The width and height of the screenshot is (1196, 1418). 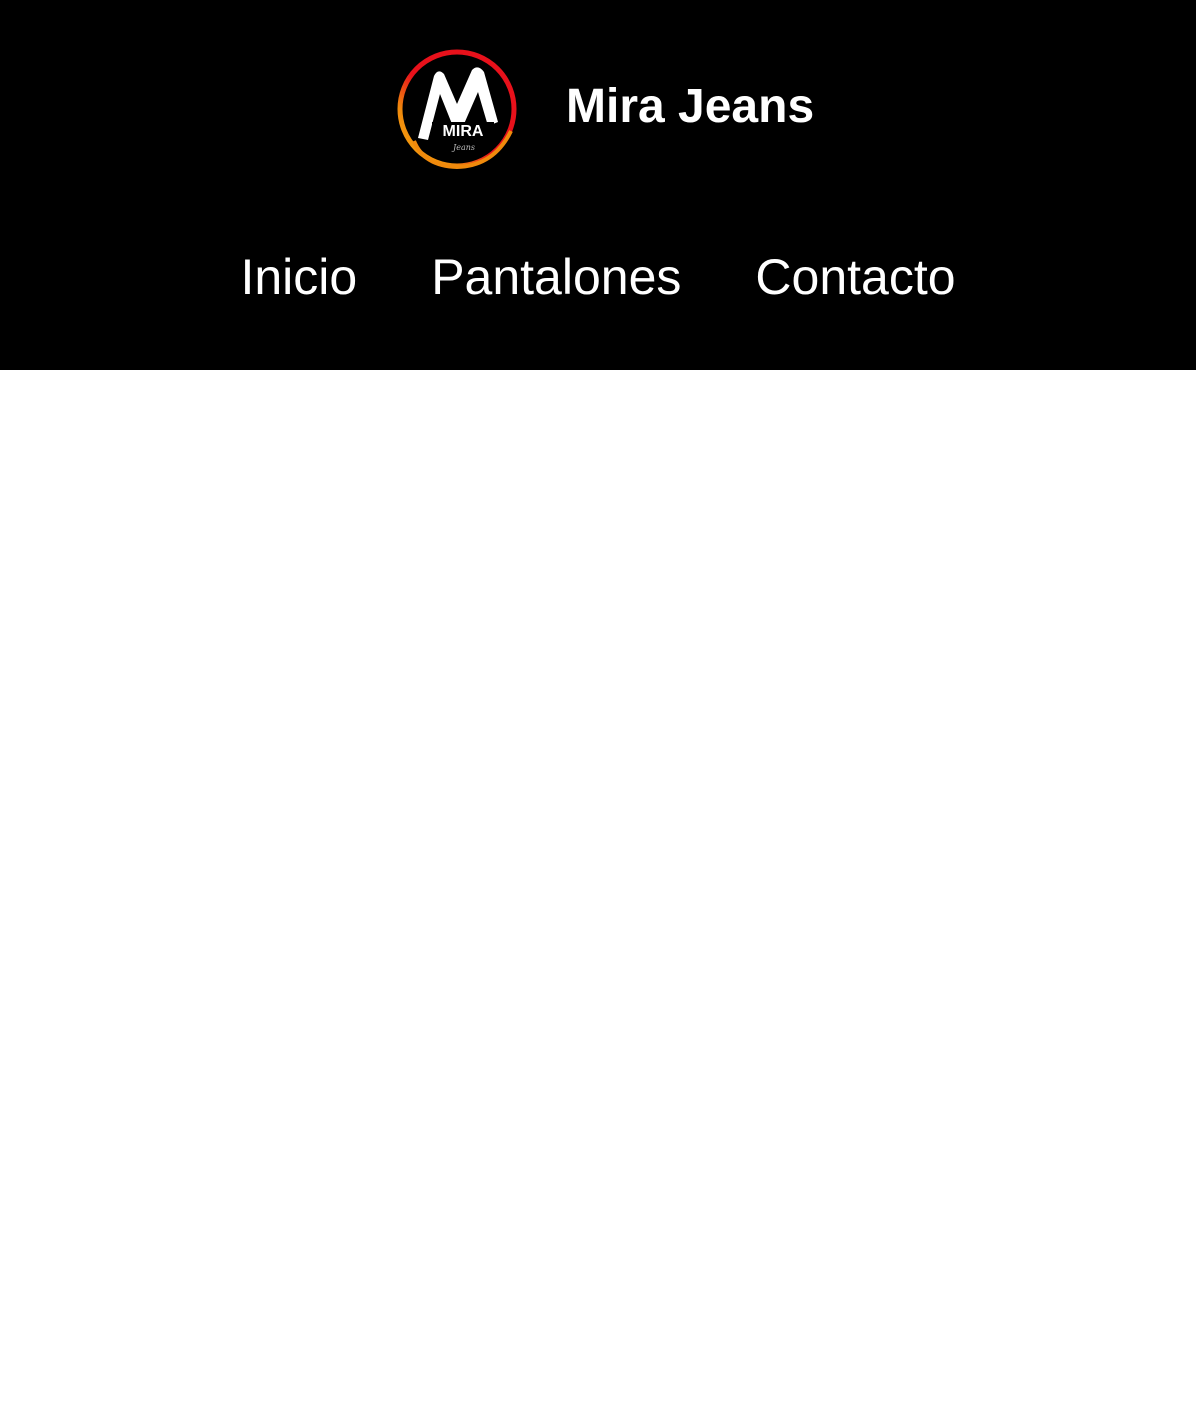 I want to click on mira-jeans-logo-icon: MIRA Jeans, so click(x=457, y=109).